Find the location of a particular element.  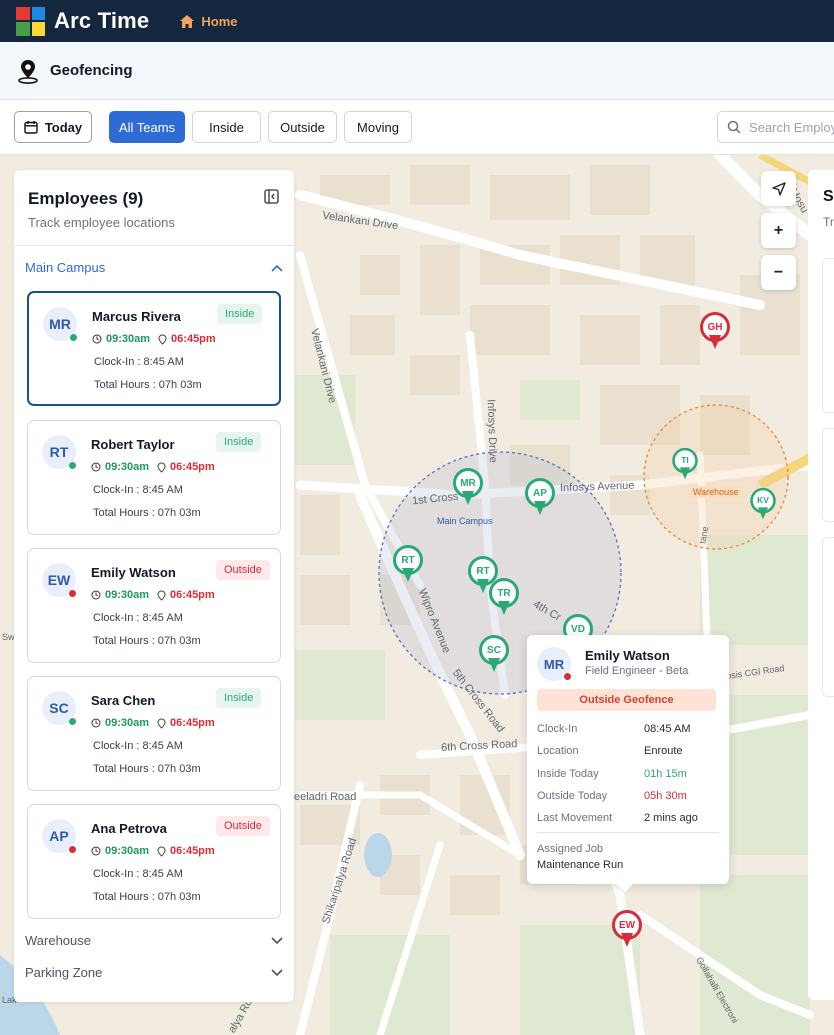

assigned-job-label: Assigned Job is located at coordinates (570, 849).